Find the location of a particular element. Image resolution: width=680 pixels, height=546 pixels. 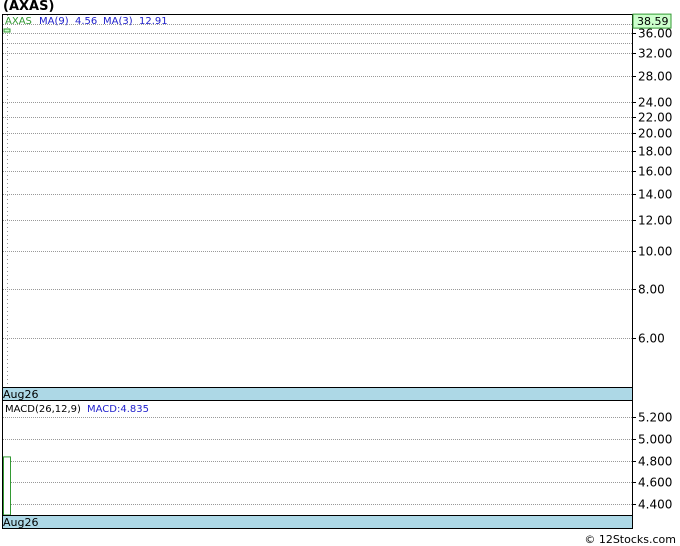

price-tick-label: 24.00 is located at coordinates (655, 103).